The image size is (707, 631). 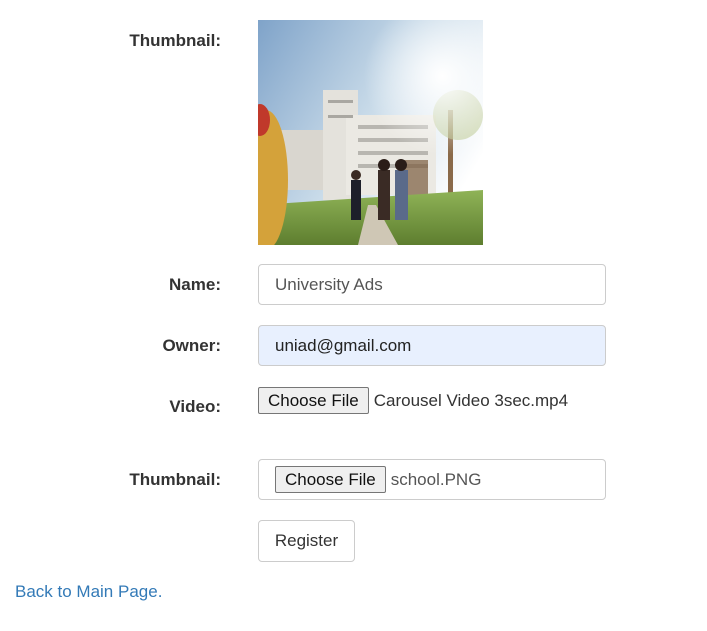 What do you see at coordinates (195, 284) in the screenshot?
I see `name-label: Name:` at bounding box center [195, 284].